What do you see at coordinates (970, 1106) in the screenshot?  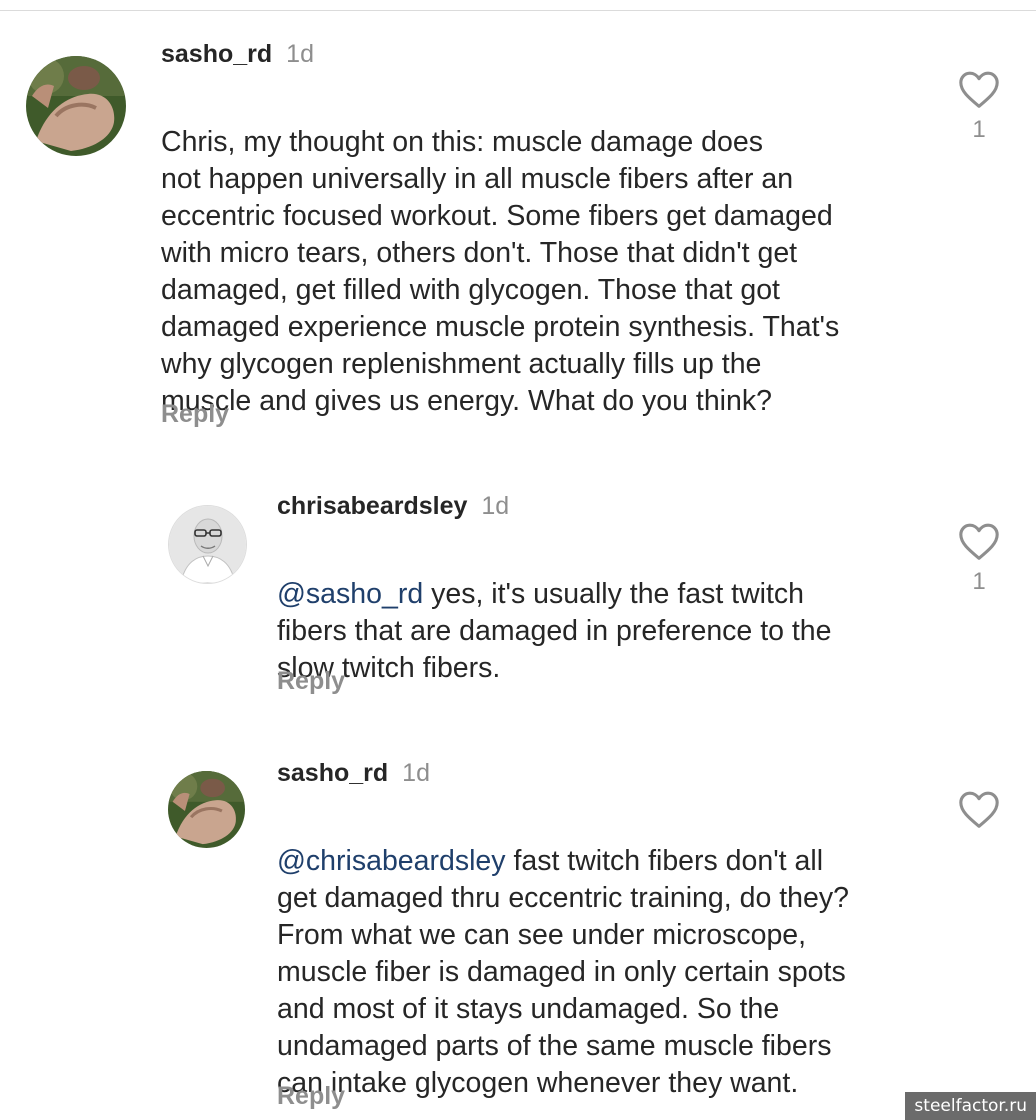 I see `watermark: steelfactor.ru` at bounding box center [970, 1106].